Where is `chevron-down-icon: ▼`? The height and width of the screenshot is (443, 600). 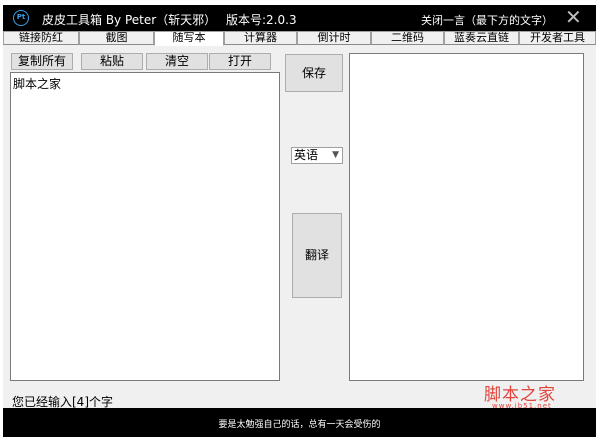 chevron-down-icon: ▼ is located at coordinates (335, 155).